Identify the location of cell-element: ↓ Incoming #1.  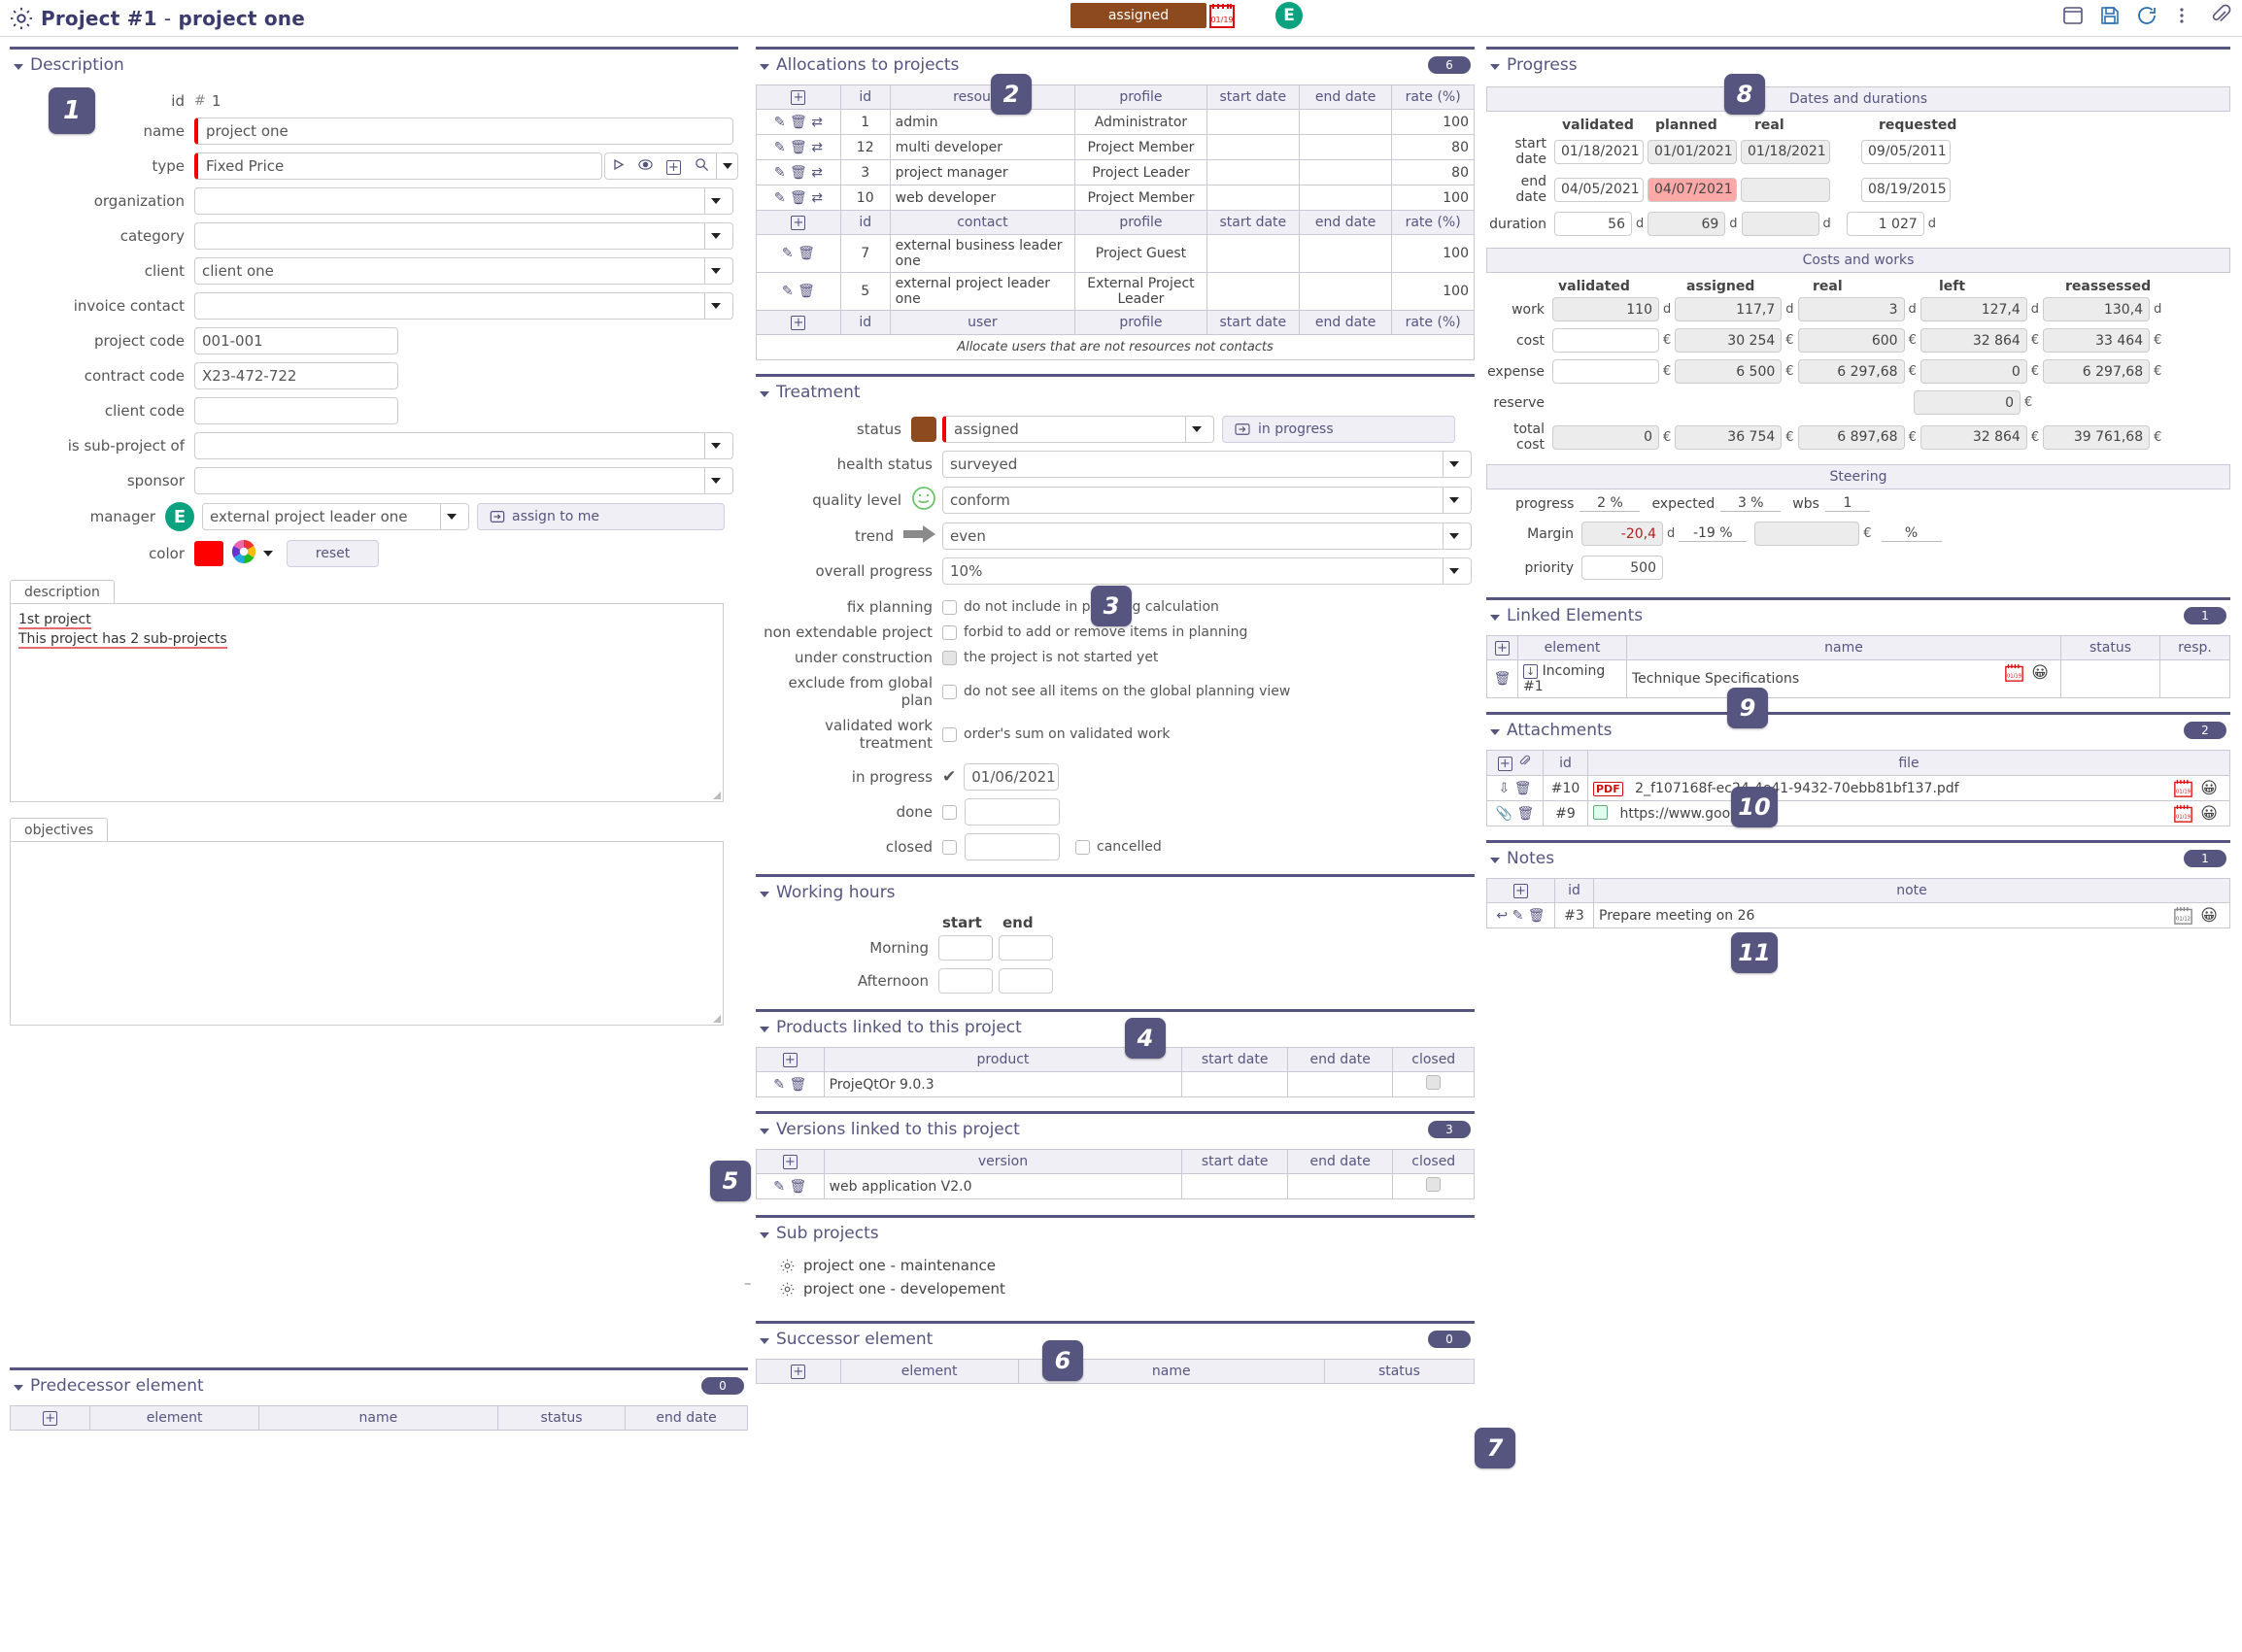
(1572, 678).